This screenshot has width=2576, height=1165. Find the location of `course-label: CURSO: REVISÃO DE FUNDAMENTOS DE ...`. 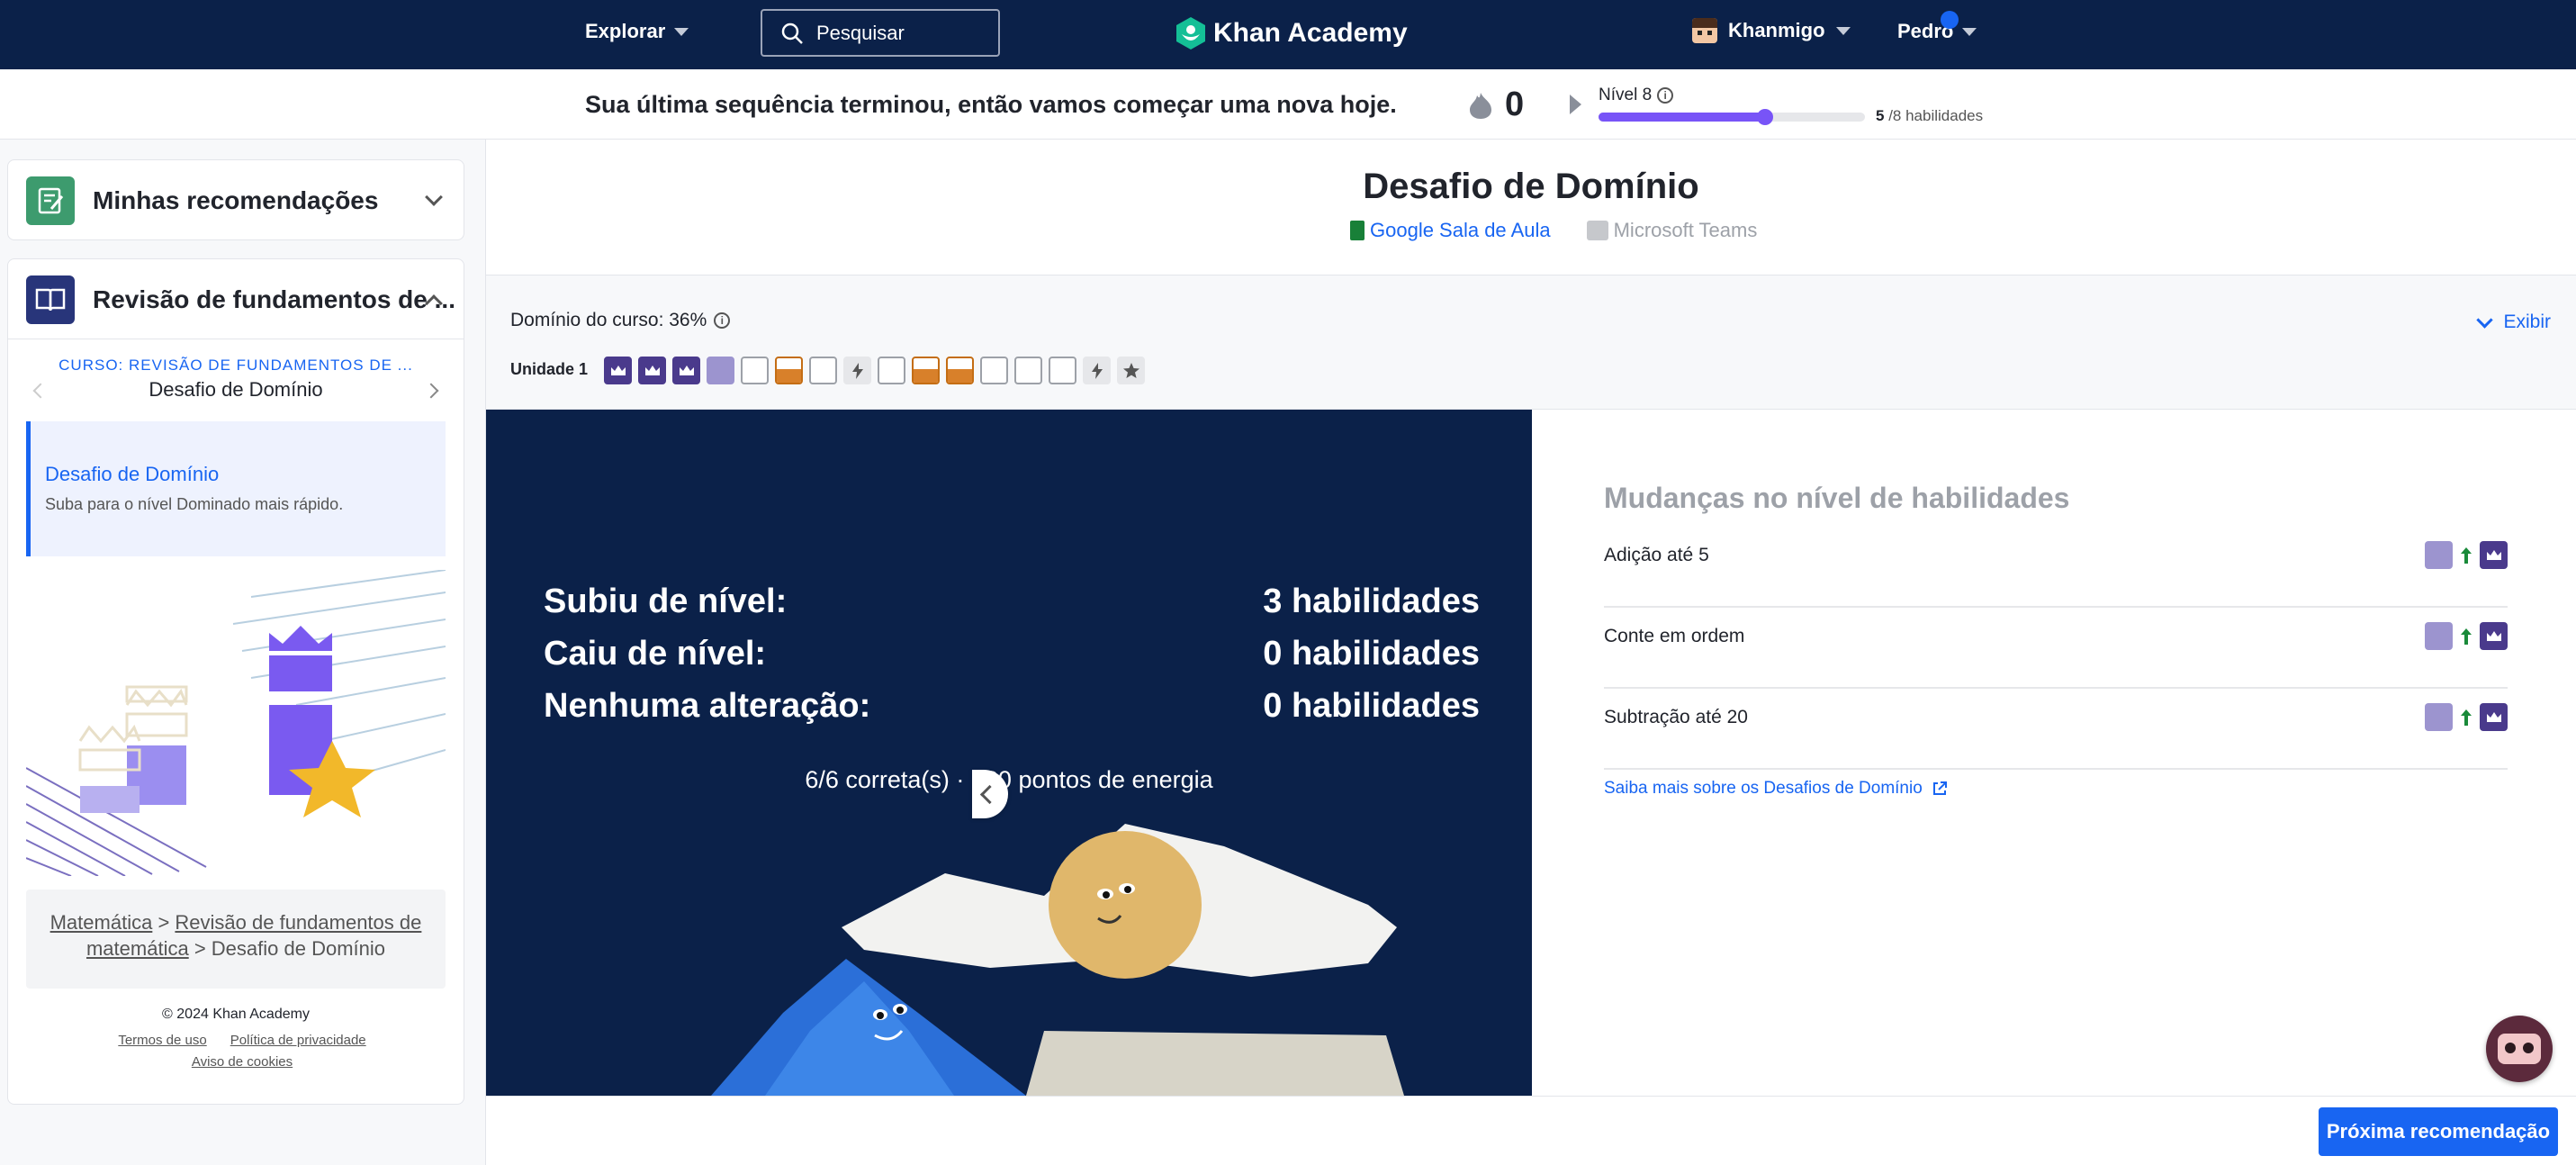

course-label: CURSO: REVISÃO DE FUNDAMENTOS DE ... is located at coordinates (236, 366).